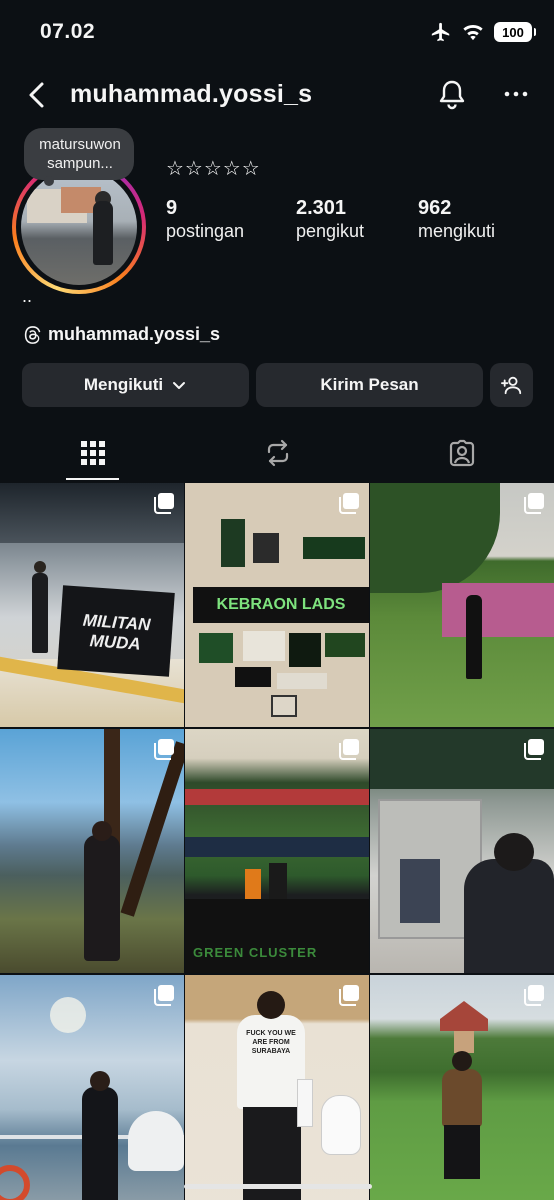  What do you see at coordinates (278, 1186) in the screenshot?
I see `home-indicator` at bounding box center [278, 1186].